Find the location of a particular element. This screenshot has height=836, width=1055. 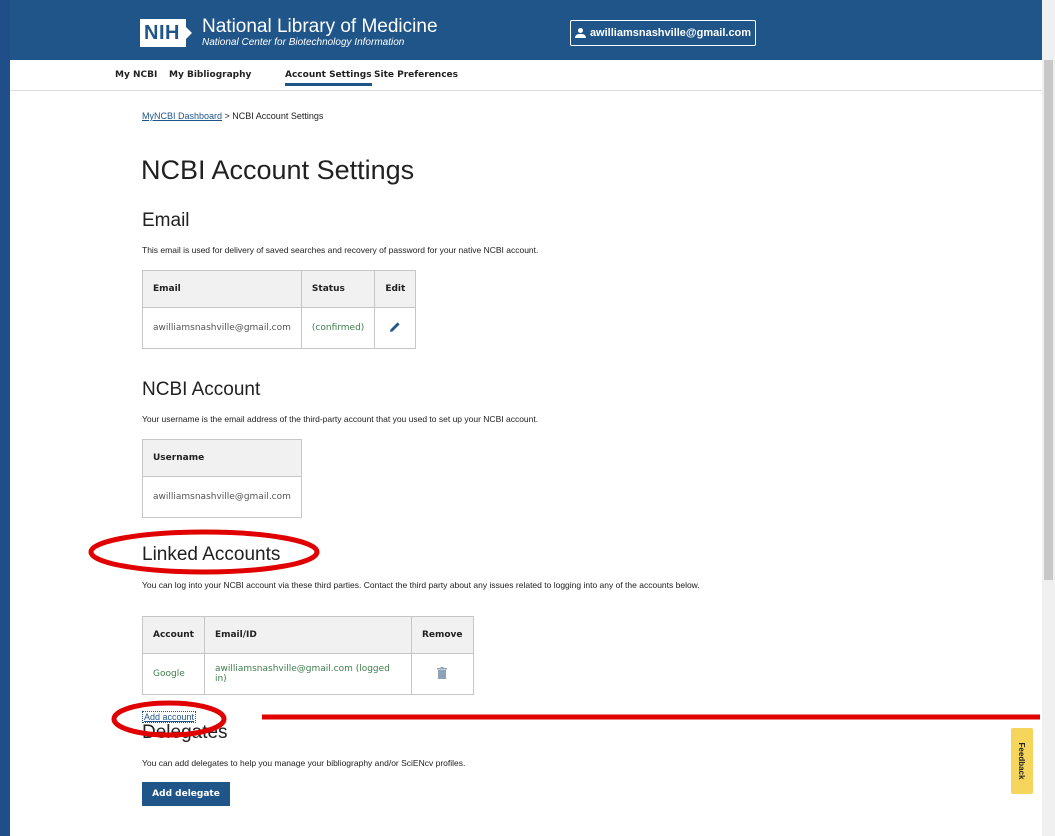

email-id-cell: awilliamsnashville@gmail.com (logged in) is located at coordinates (307, 674).